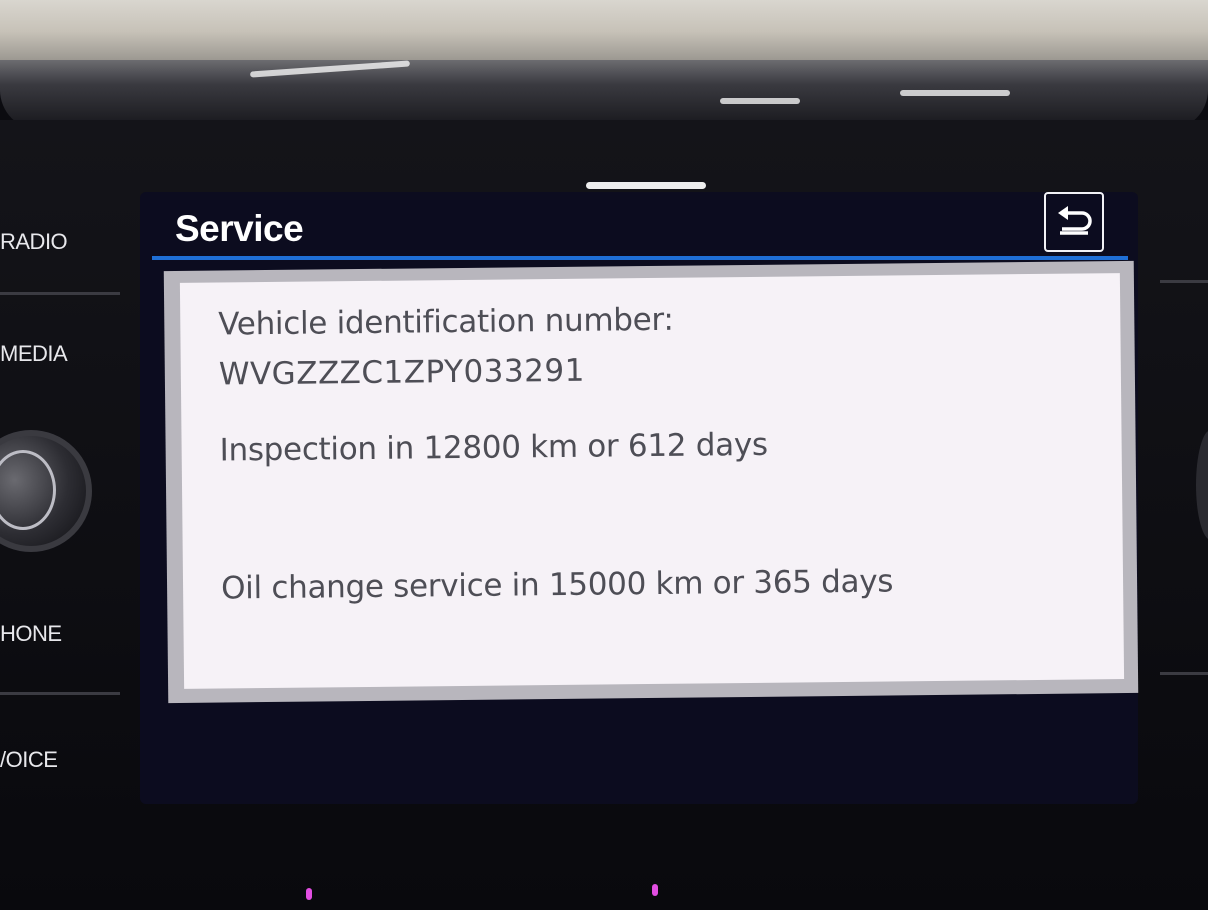 The width and height of the screenshot is (1208, 910). I want to click on phone-hard-key: HONE, so click(59, 634).